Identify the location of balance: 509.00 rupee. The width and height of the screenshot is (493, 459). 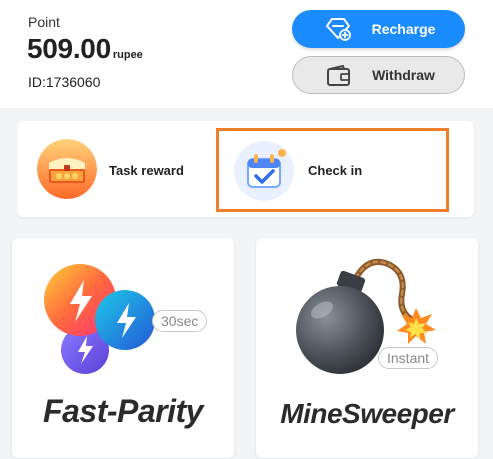
(85, 49).